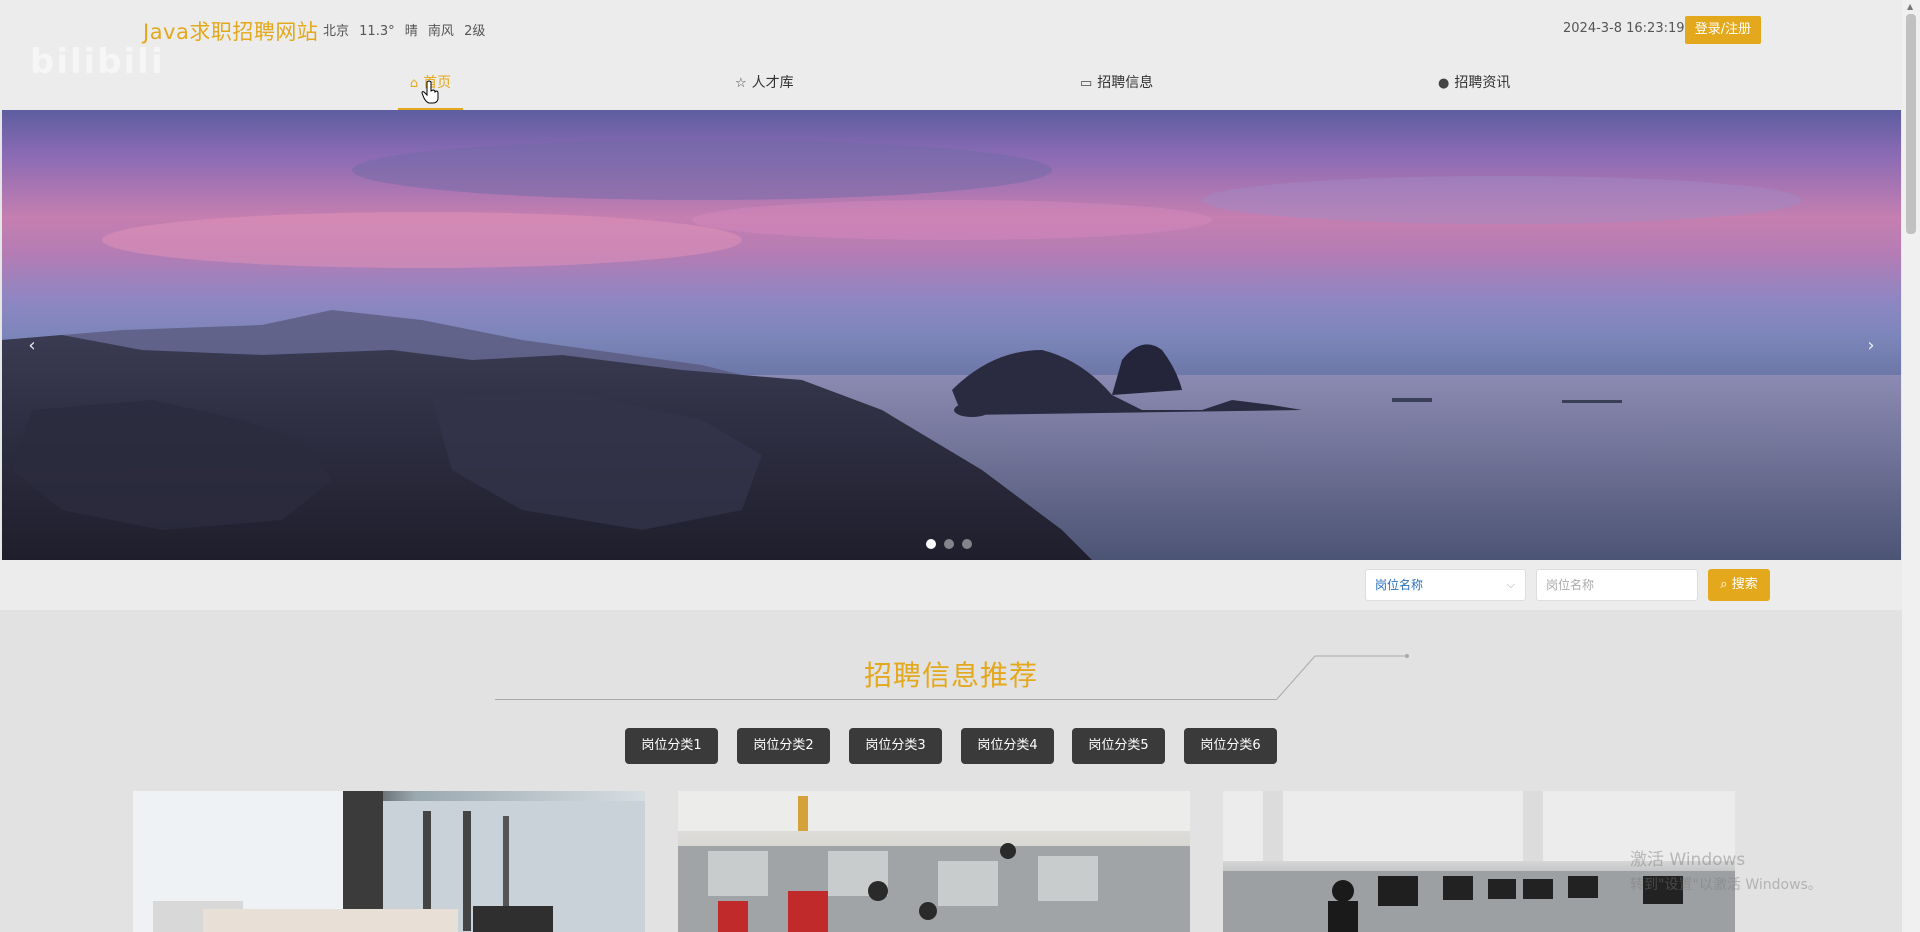  What do you see at coordinates (1724, 584) in the screenshot?
I see `search-icon: ⌕` at bounding box center [1724, 584].